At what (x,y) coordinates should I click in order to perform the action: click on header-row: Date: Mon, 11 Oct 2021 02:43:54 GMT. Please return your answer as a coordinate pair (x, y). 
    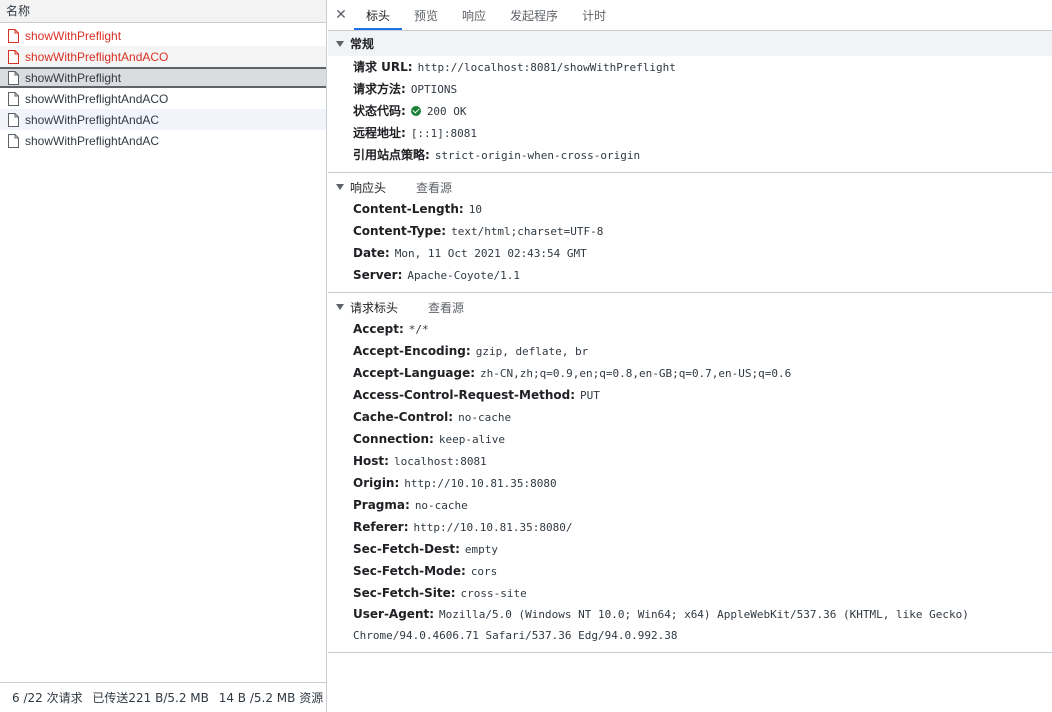
    Looking at the image, I should click on (690, 253).